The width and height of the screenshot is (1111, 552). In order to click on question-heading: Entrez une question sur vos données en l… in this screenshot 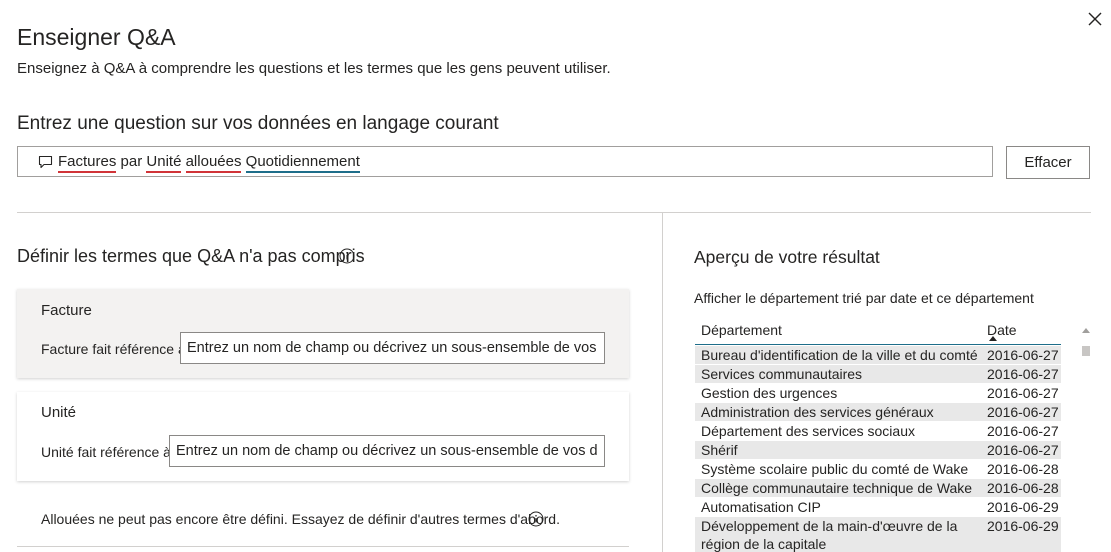, I will do `click(258, 123)`.